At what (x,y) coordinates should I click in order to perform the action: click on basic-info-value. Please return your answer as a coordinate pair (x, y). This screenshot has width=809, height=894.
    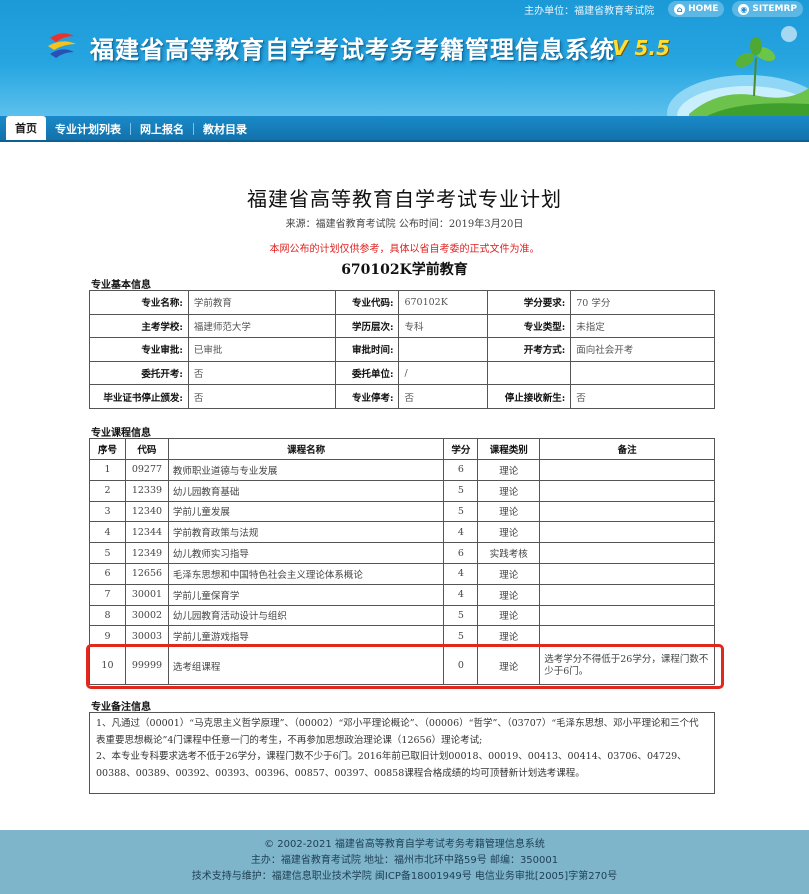
    Looking at the image, I should click on (443, 349).